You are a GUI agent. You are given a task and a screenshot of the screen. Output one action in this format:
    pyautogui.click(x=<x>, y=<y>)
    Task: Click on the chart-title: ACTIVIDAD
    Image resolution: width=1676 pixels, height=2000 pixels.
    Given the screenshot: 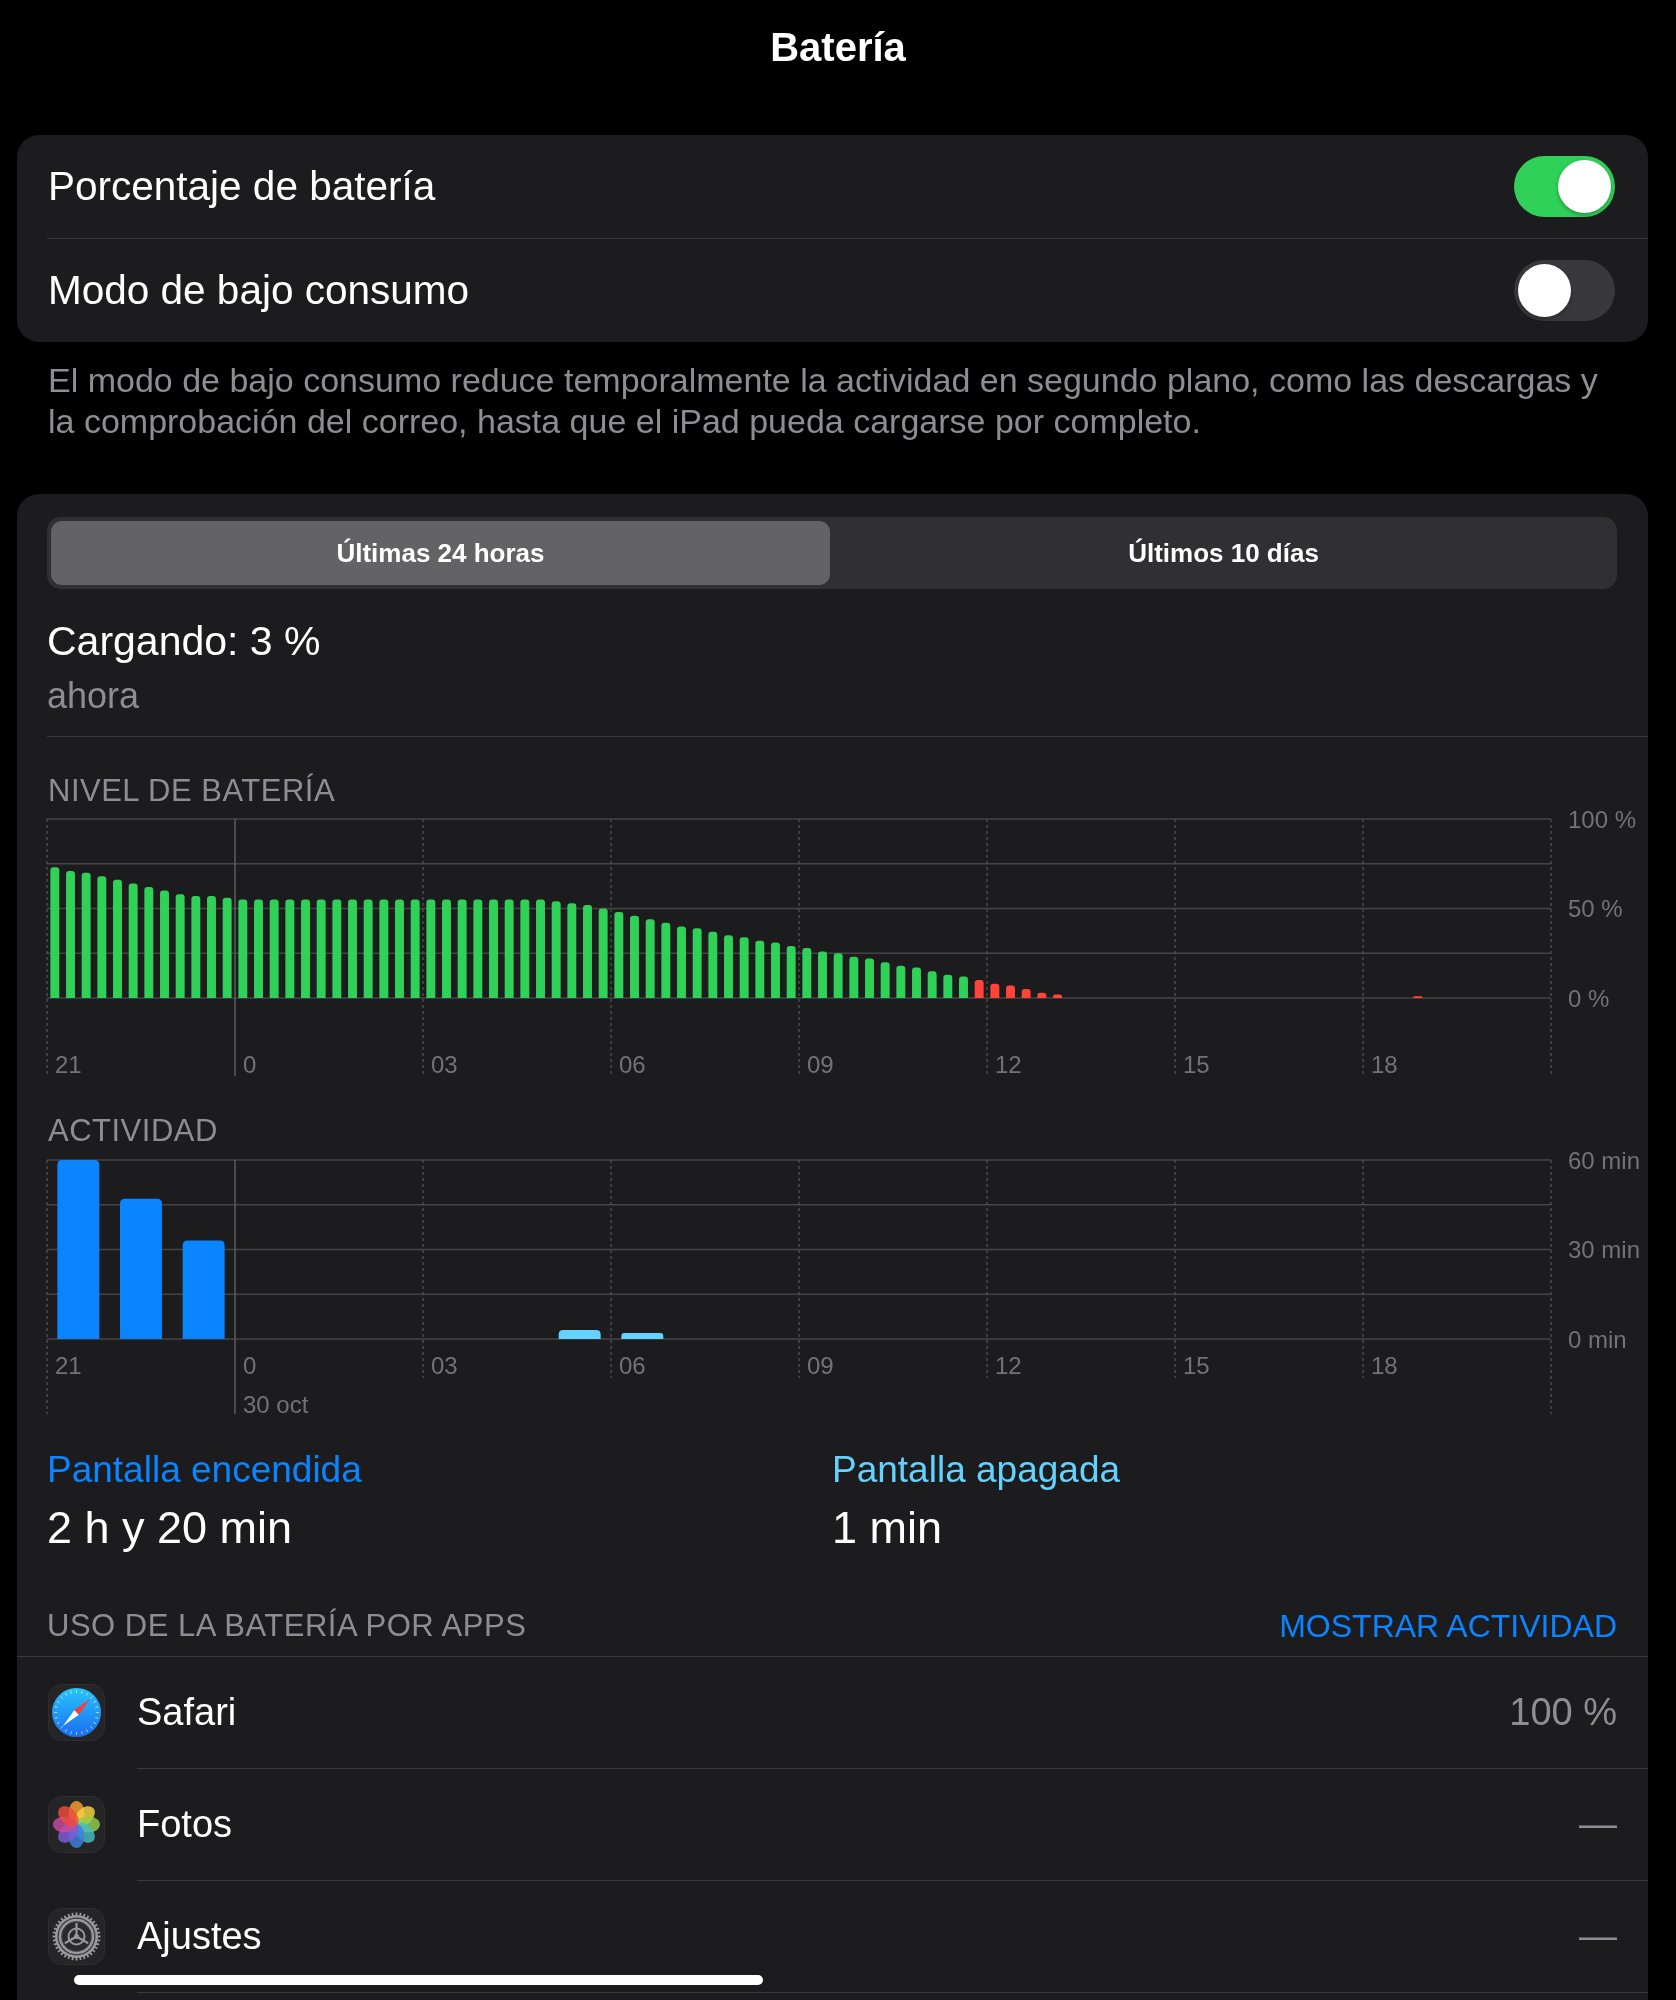 What is the action you would take?
    pyautogui.click(x=133, y=1131)
    